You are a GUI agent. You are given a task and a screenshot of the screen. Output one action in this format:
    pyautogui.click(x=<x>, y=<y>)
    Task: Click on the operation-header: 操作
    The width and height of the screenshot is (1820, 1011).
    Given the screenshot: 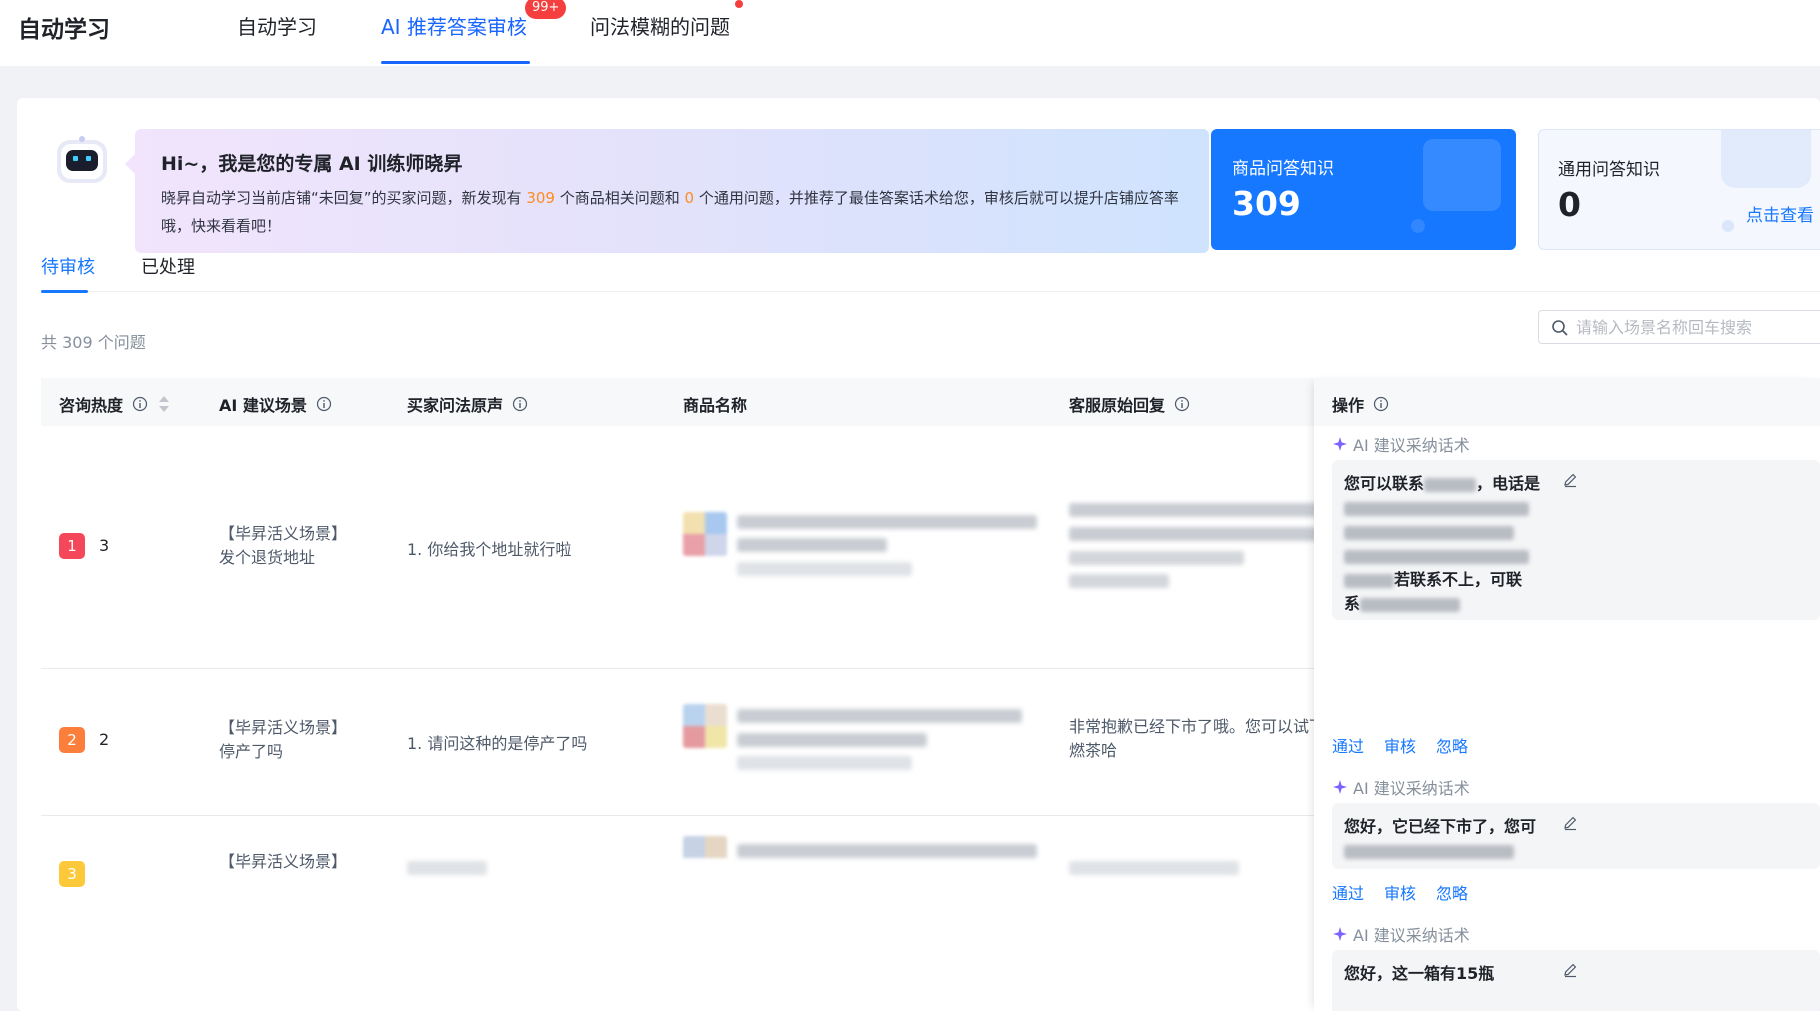 What is the action you would take?
    pyautogui.click(x=1567, y=402)
    